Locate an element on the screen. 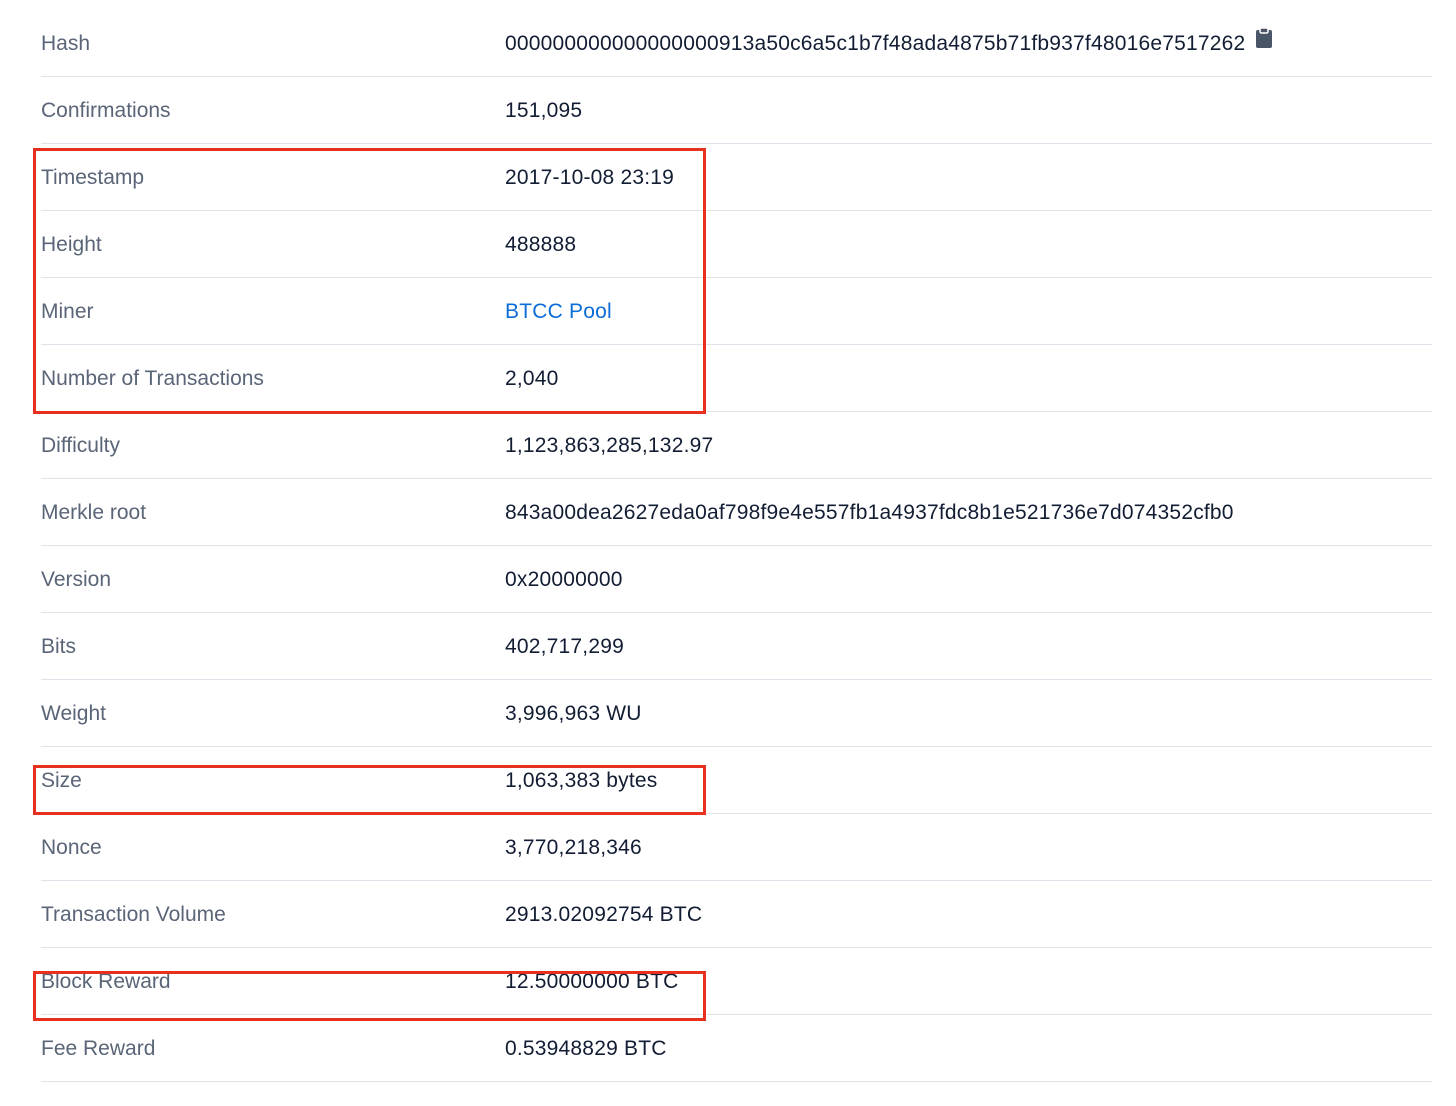  bits-value: 402,717,299 is located at coordinates (564, 646).